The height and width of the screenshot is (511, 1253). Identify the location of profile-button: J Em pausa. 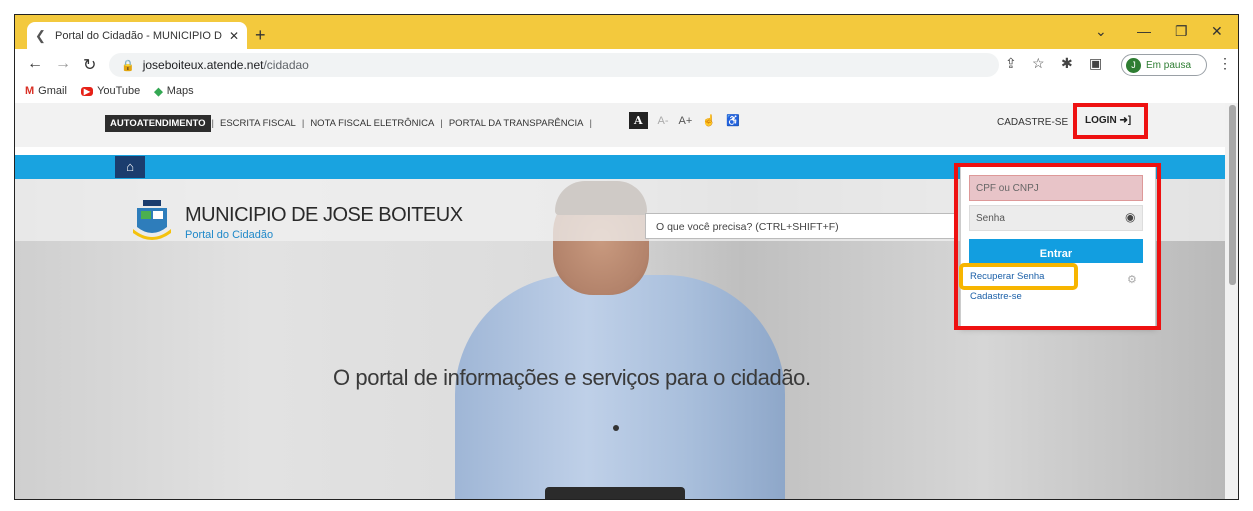
(1164, 65).